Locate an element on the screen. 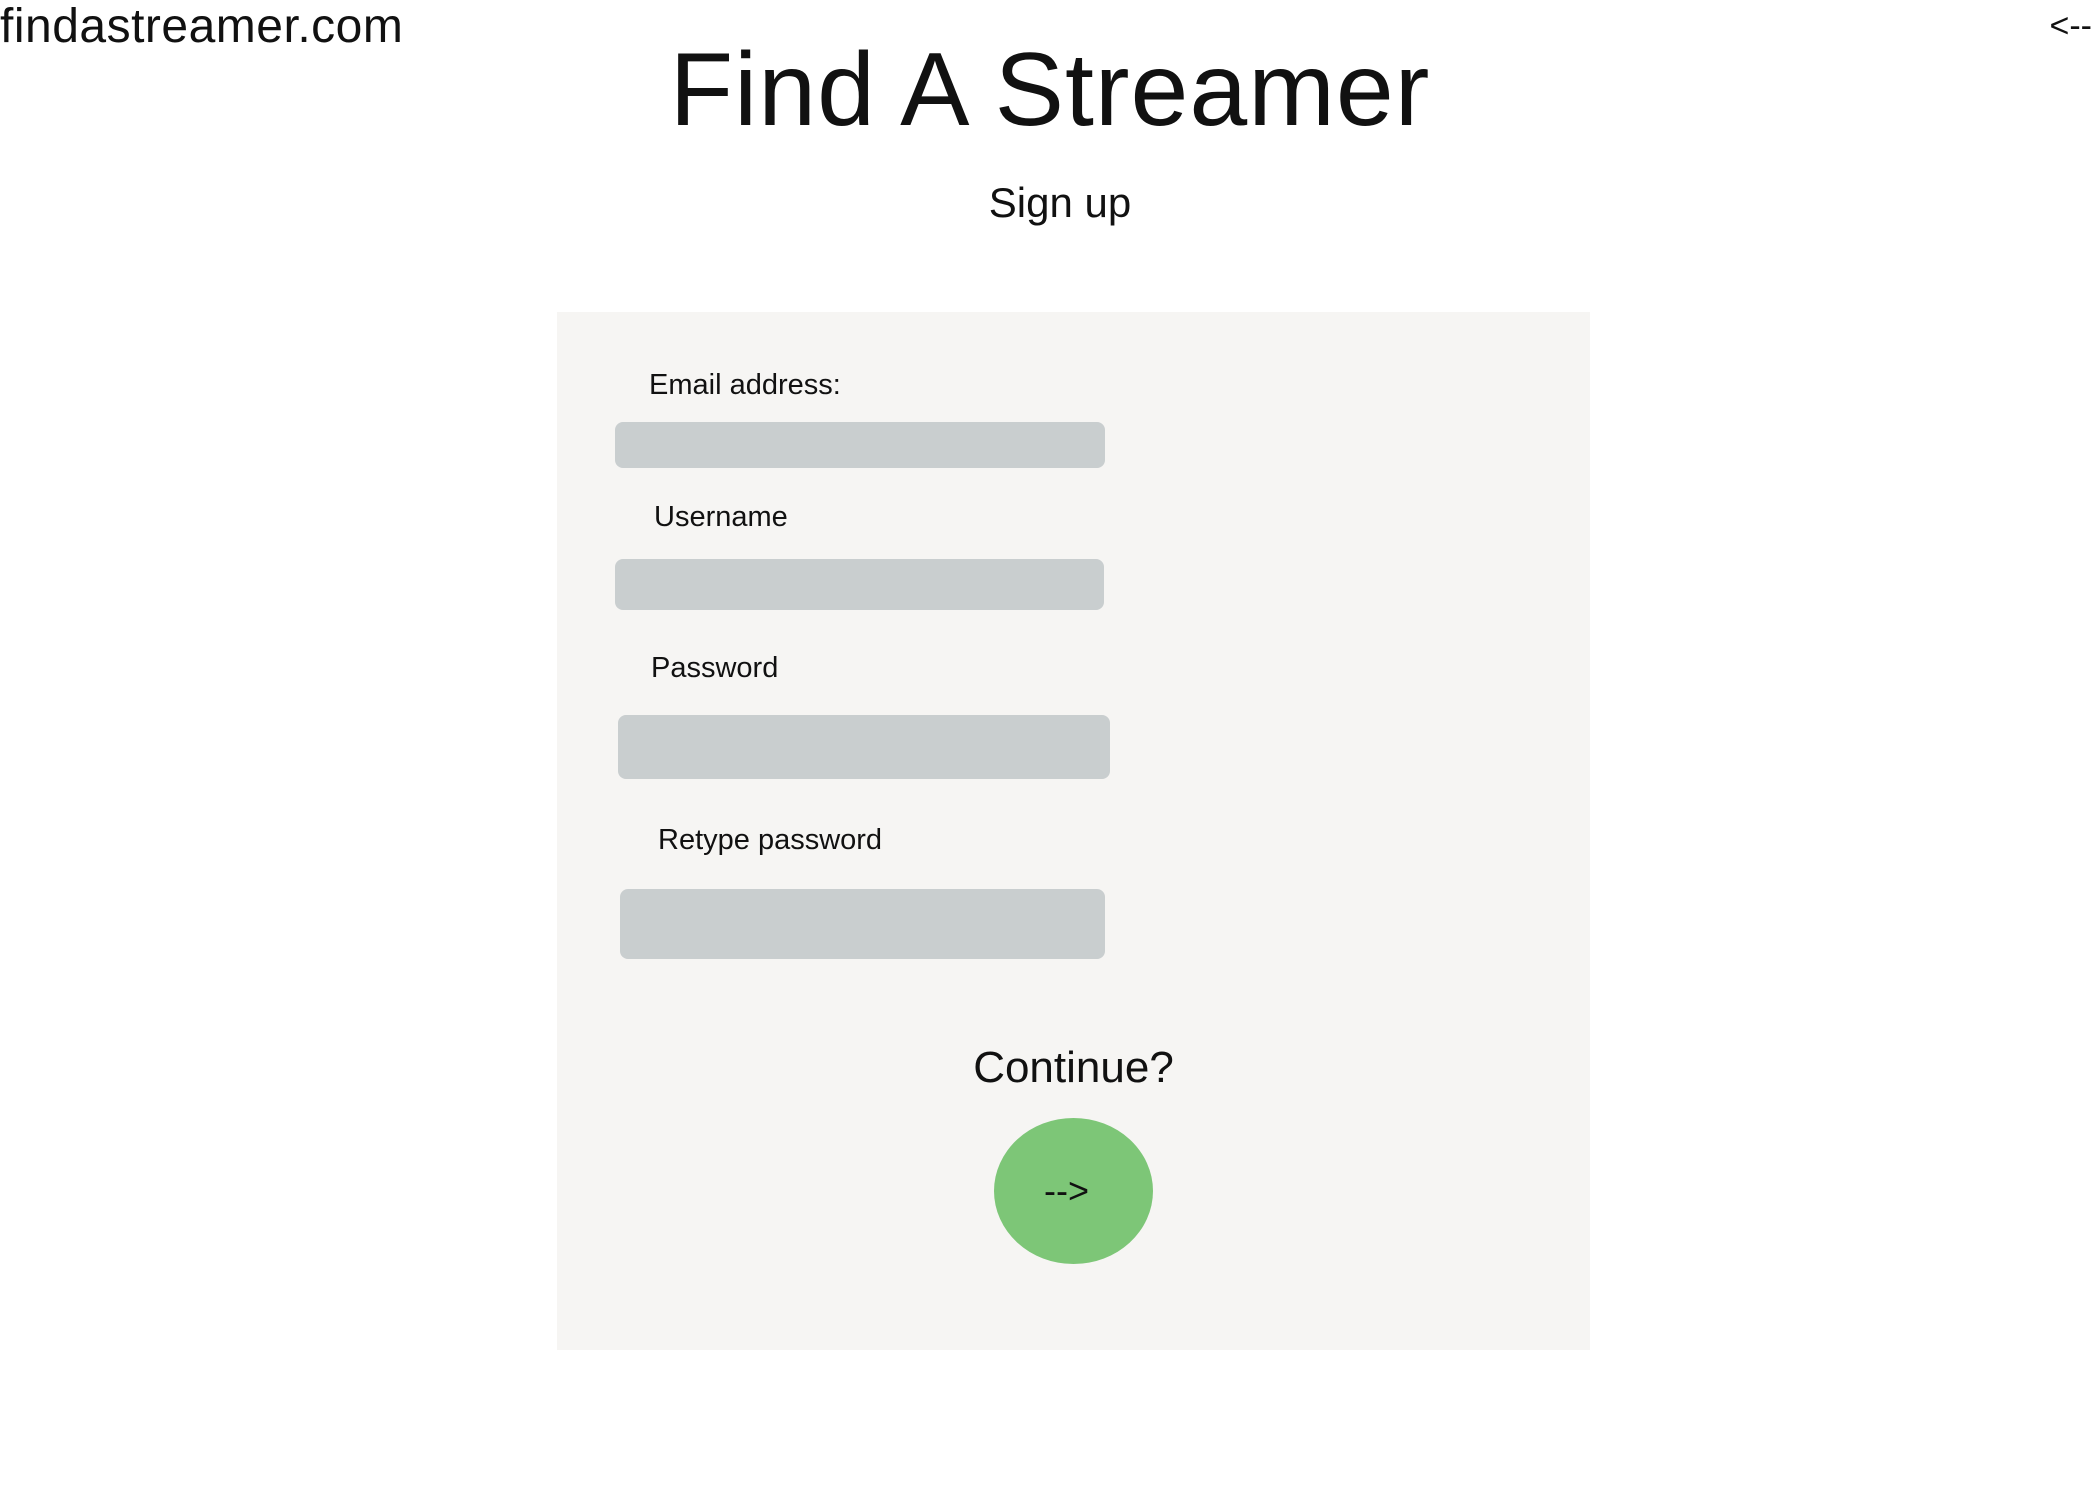  retype-password-label: Retype password is located at coordinates (770, 840).